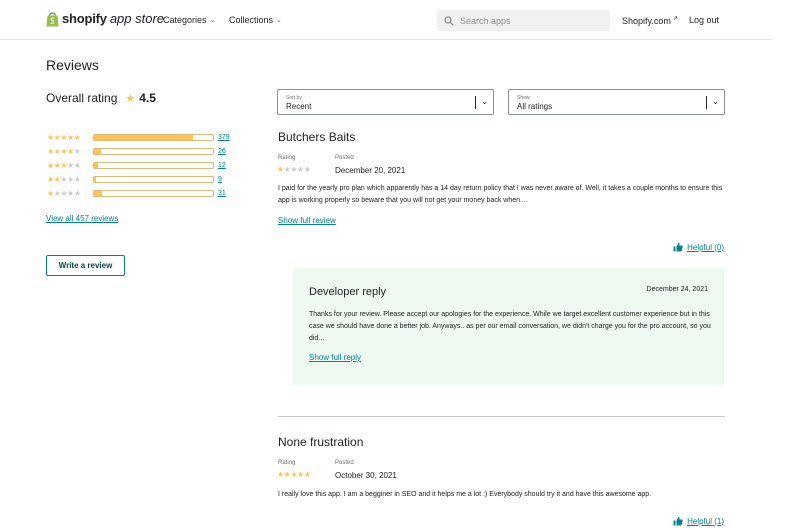 The image size is (800, 530). I want to click on rating-distribution: ★★★★★ 379 ★★★★★ 26 ★★★★★ 12 ★★★★★ 9 ★★★★★ 31, so click(142, 165).